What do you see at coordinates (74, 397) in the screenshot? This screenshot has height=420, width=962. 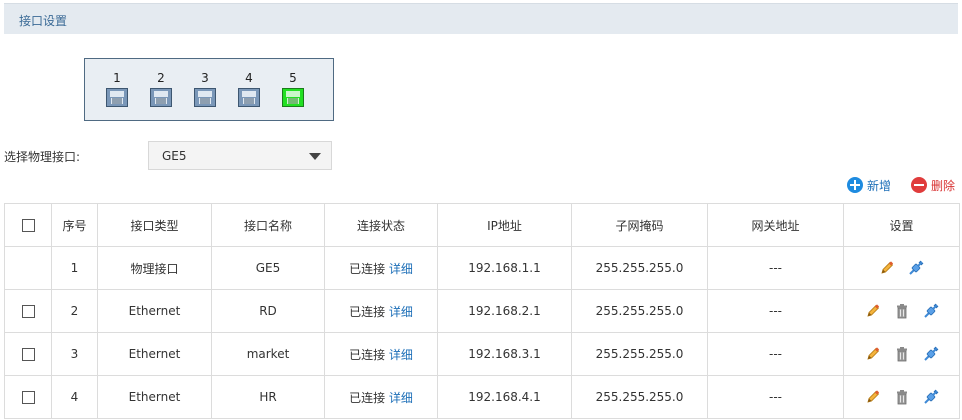 I see `cell-index: 4` at bounding box center [74, 397].